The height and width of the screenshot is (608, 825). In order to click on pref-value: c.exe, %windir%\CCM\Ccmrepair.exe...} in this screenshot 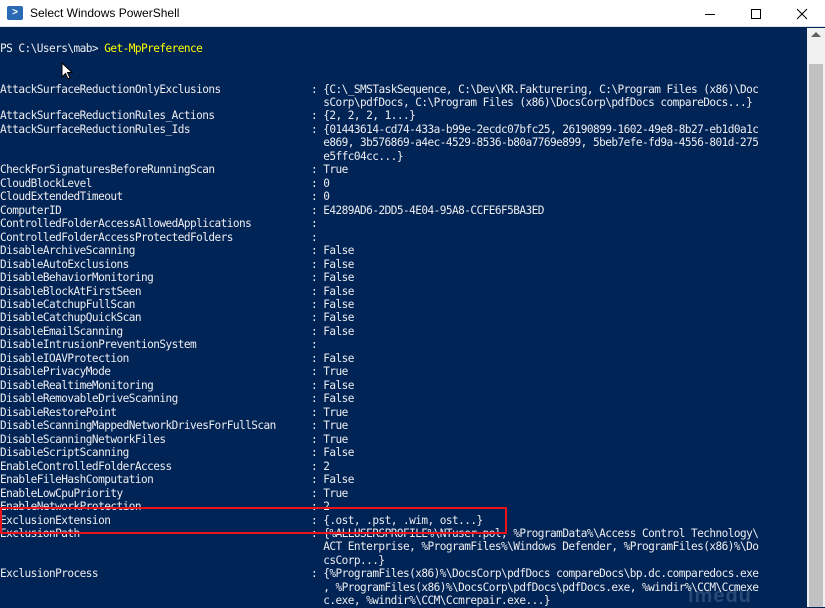, I will do `click(430, 600)`.